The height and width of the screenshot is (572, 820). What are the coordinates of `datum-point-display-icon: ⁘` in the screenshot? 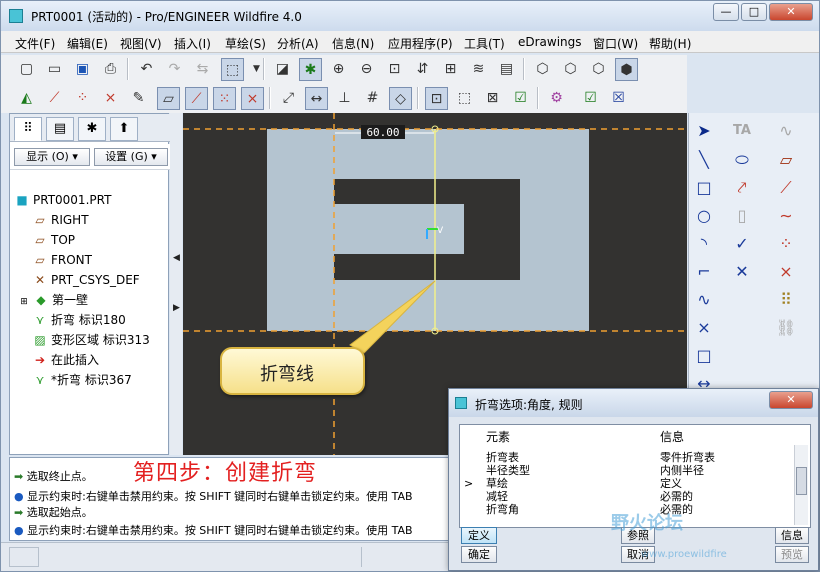 It's located at (82, 98).